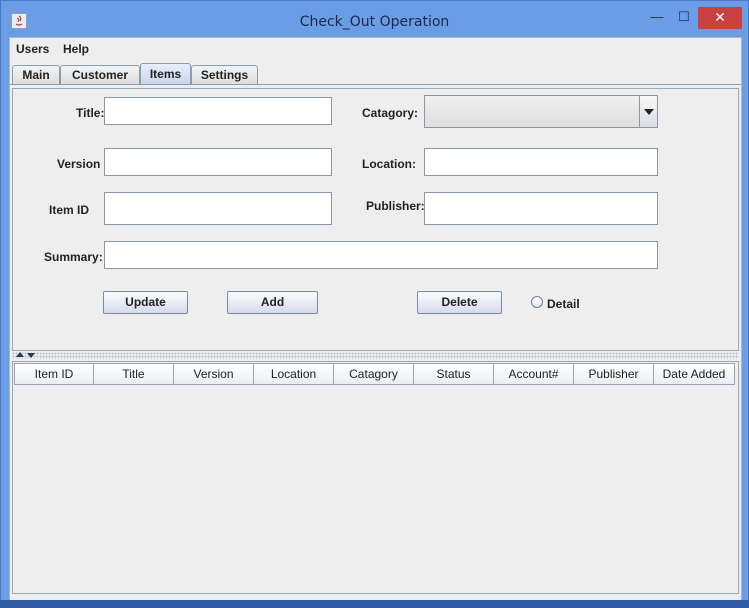  I want to click on detail-radio, so click(537, 302).